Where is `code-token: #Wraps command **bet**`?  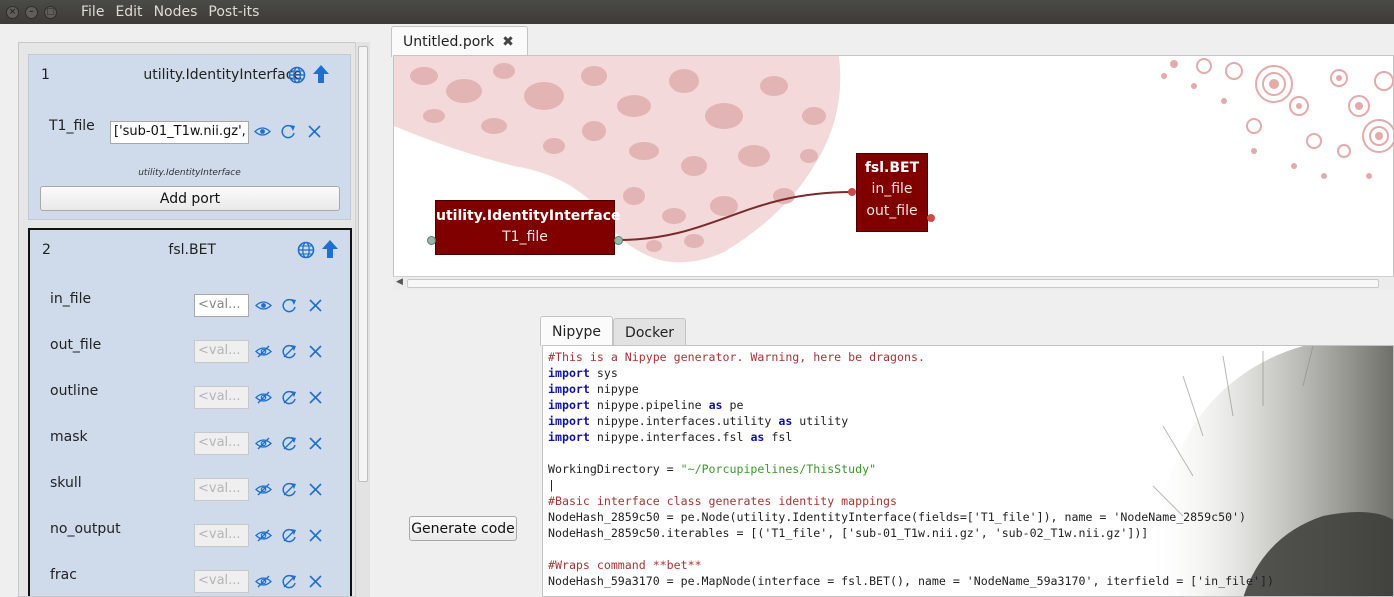
code-token: #Wraps command **bet** is located at coordinates (625, 565).